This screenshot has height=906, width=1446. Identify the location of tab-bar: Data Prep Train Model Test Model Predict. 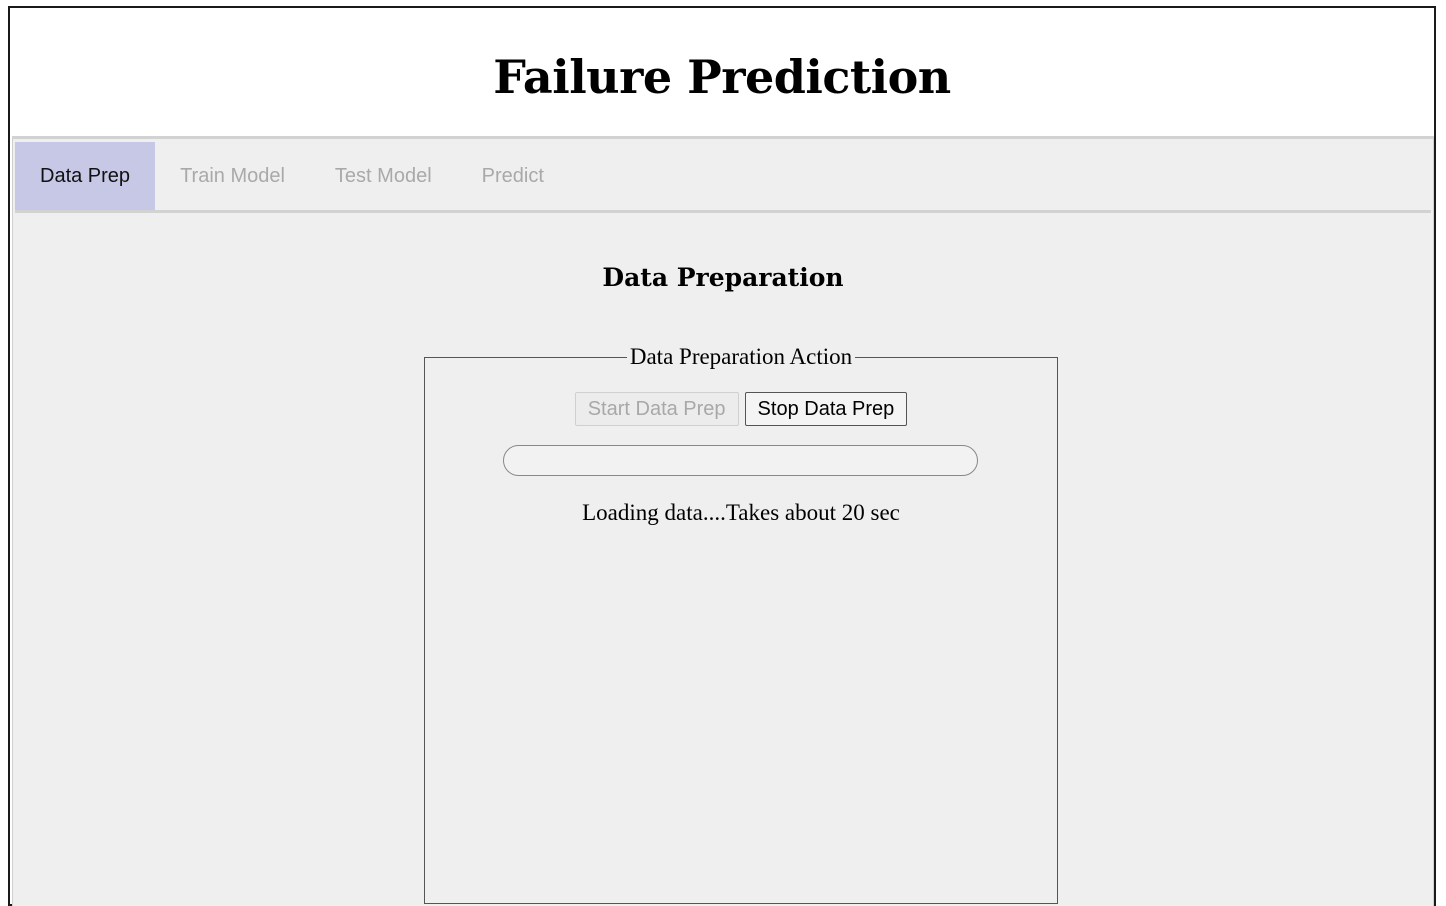
(723, 177).